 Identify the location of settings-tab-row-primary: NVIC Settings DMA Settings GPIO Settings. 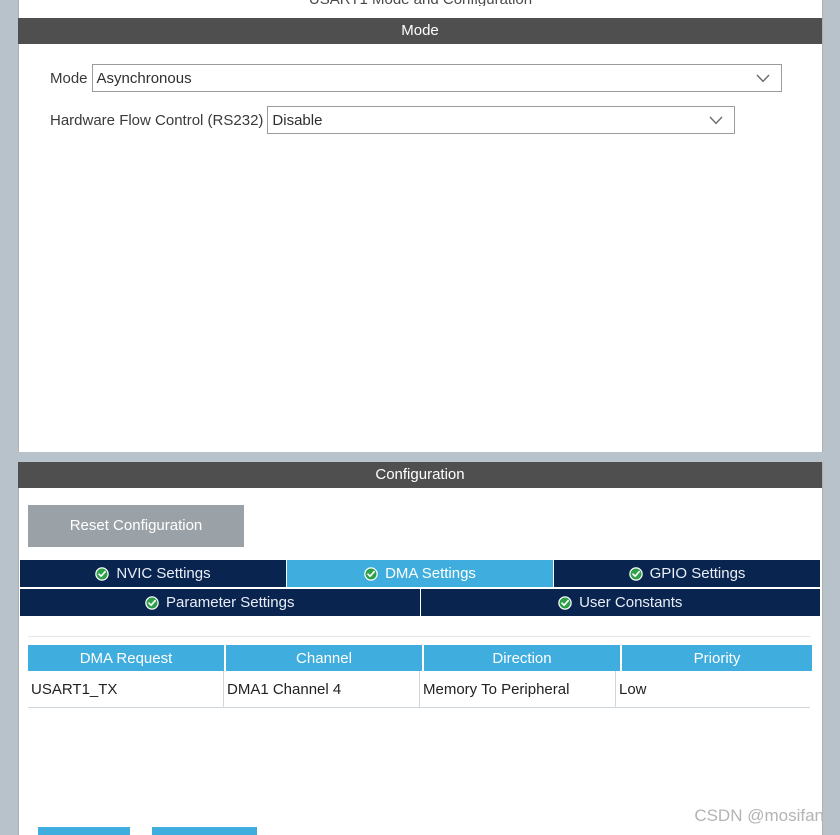
(420, 573).